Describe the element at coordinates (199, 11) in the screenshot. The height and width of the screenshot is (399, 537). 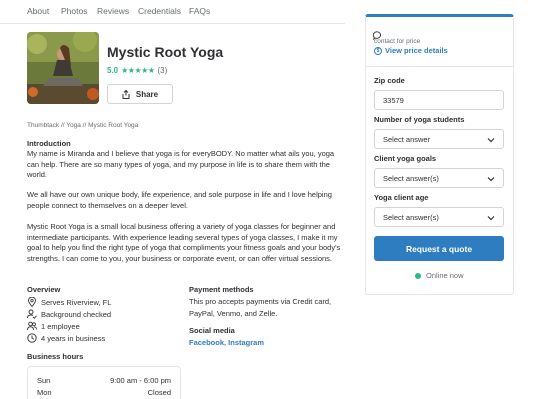
I see `tab-faqs: FAQs` at that location.